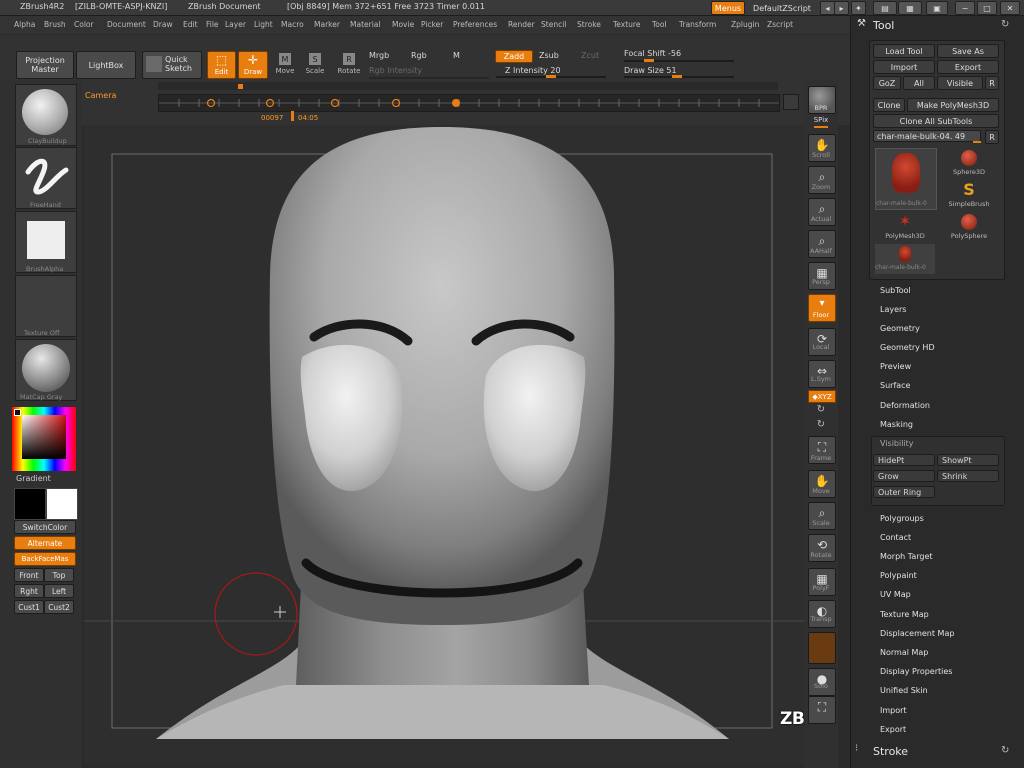  Describe the element at coordinates (456, 55) in the screenshot. I see `m-button: M` at that location.